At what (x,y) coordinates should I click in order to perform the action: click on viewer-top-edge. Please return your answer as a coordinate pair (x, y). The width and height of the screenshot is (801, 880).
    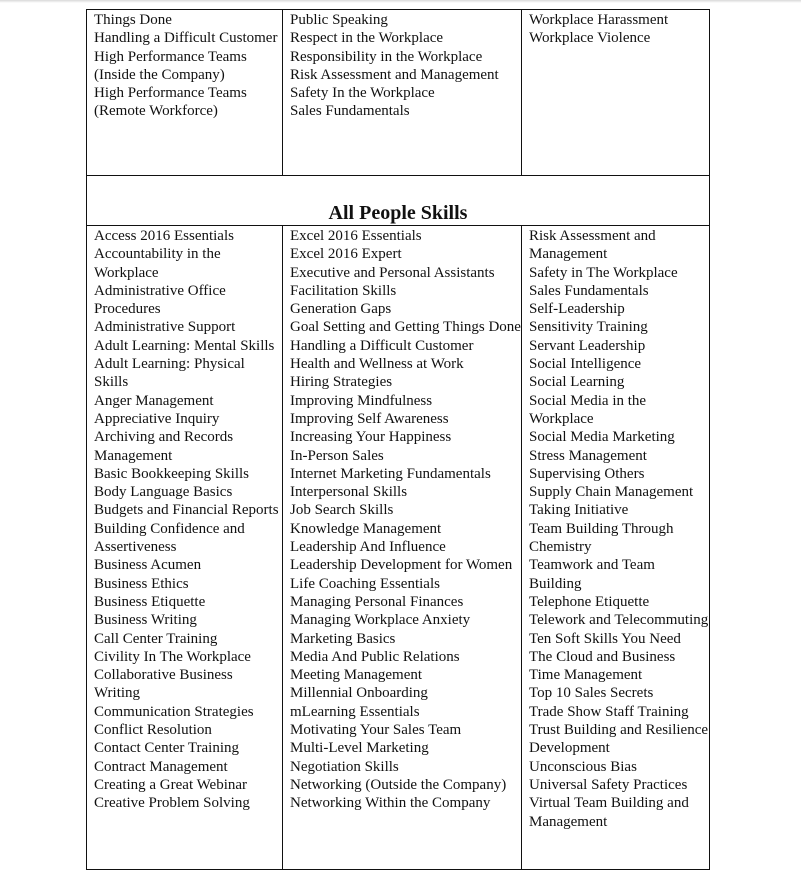
    Looking at the image, I should click on (400, 1).